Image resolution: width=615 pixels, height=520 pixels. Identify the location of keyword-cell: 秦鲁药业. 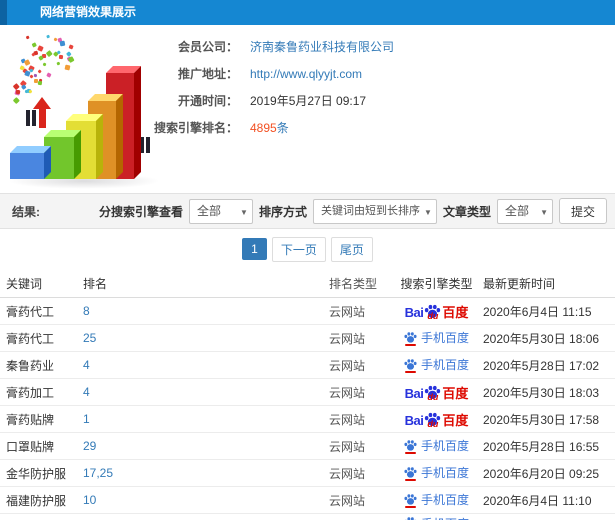
(30, 365).